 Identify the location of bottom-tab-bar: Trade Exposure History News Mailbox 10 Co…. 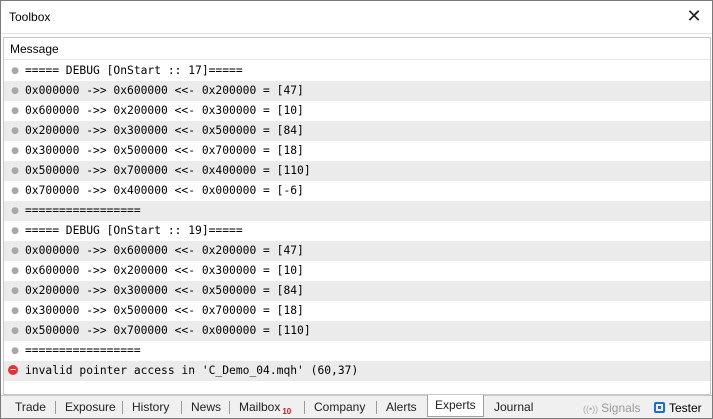
(356, 406).